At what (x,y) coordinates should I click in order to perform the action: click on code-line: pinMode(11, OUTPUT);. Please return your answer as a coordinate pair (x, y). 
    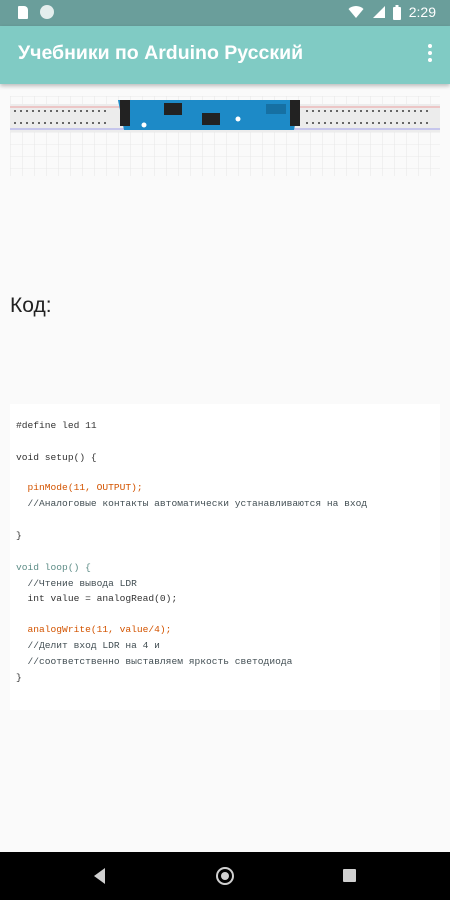
    Looking at the image, I should click on (79, 487).